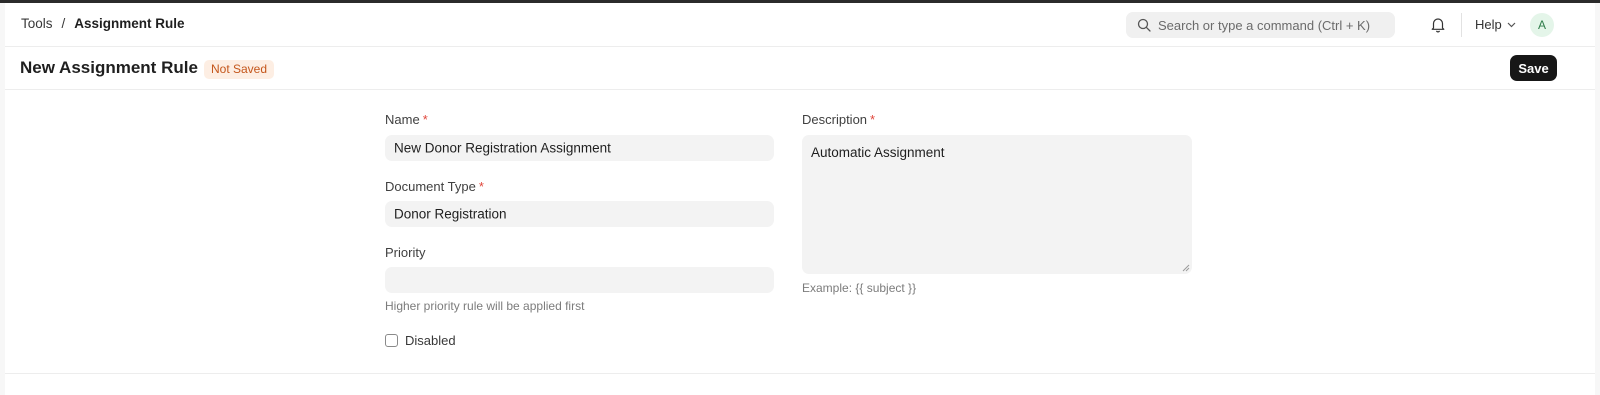 This screenshot has height=395, width=1600. What do you see at coordinates (1488, 24) in the screenshot?
I see `help-label: Help` at bounding box center [1488, 24].